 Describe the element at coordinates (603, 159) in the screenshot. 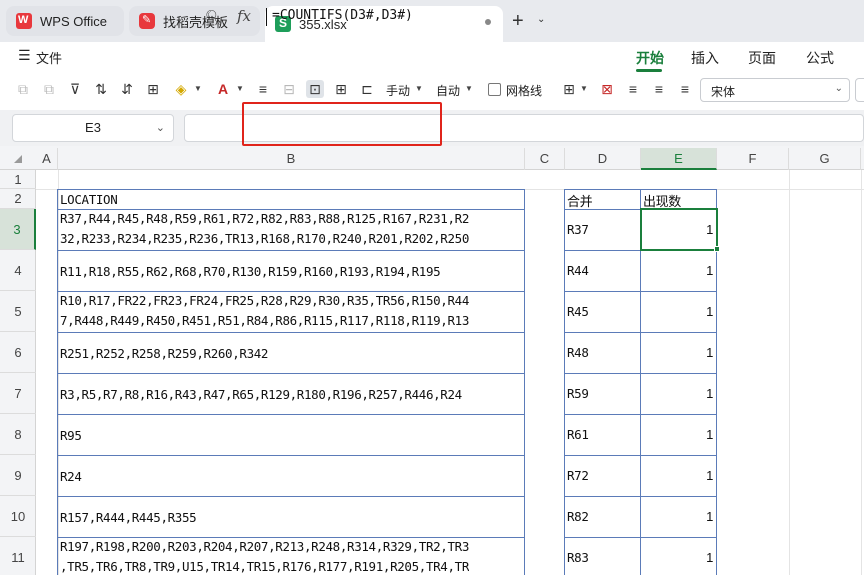

I see `column-header-d: D` at that location.